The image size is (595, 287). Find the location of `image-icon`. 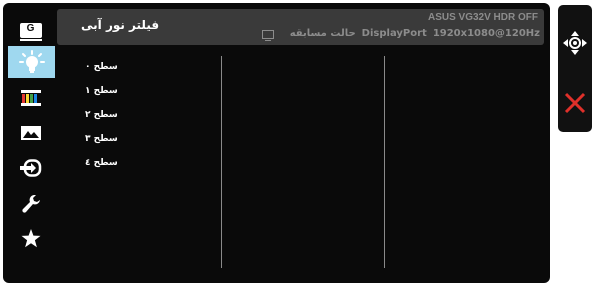

image-icon is located at coordinates (30, 133).